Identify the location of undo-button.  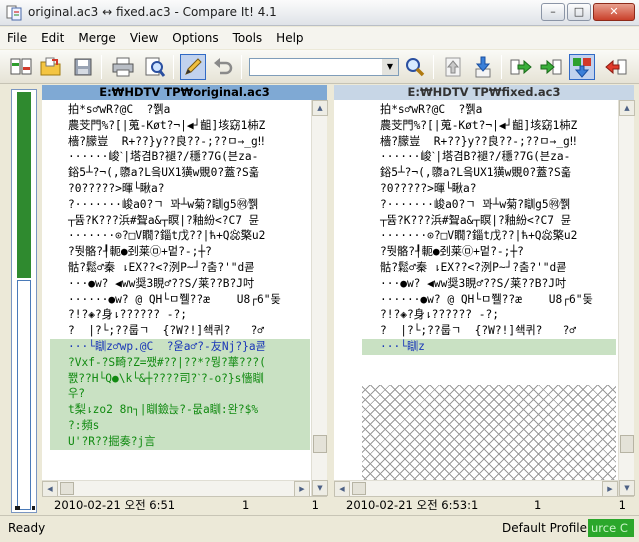
(223, 67).